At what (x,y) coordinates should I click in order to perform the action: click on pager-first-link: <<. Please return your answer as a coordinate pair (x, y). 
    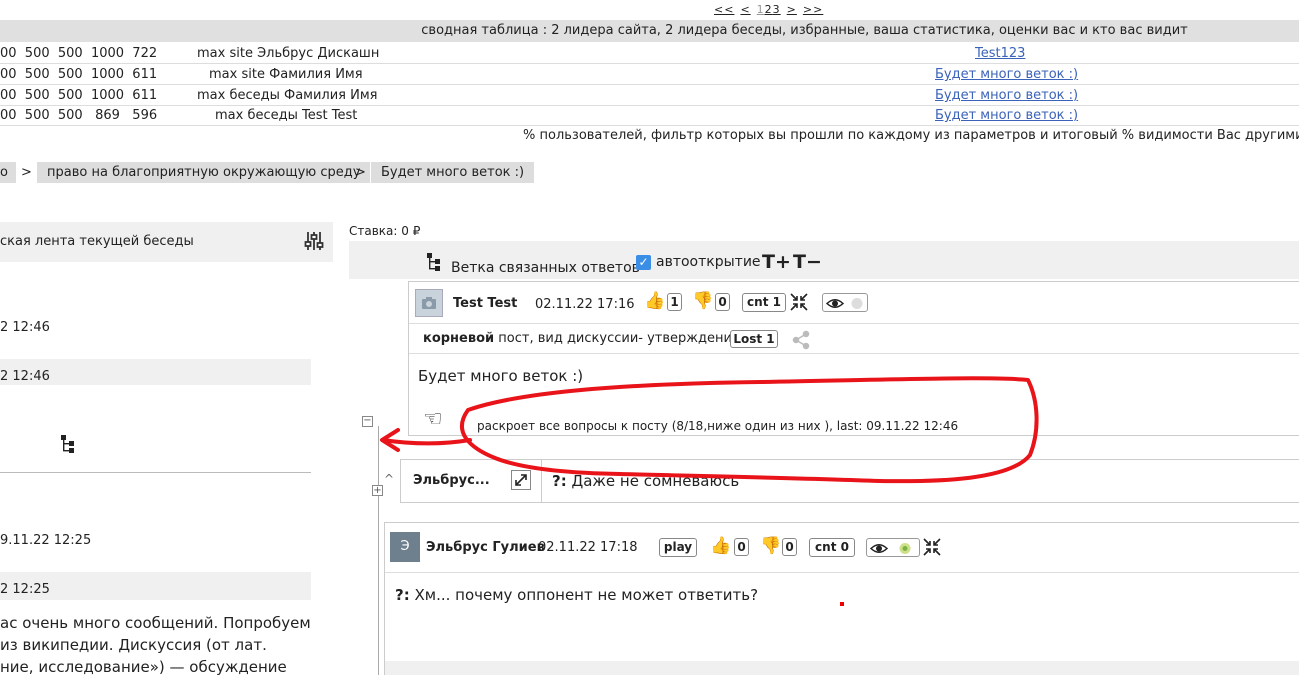
    Looking at the image, I should click on (724, 9).